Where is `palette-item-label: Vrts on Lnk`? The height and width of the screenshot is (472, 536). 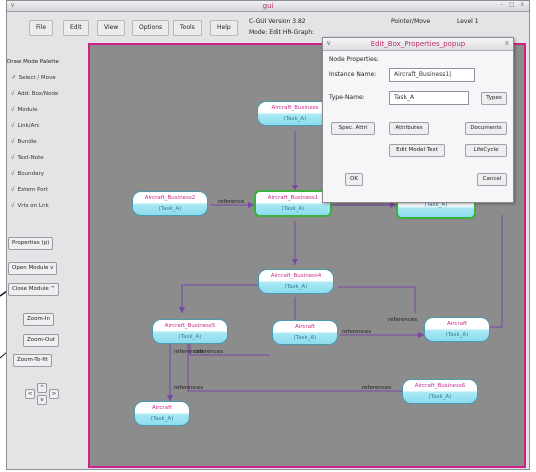 palette-item-label: Vrts on Lnk is located at coordinates (33, 206).